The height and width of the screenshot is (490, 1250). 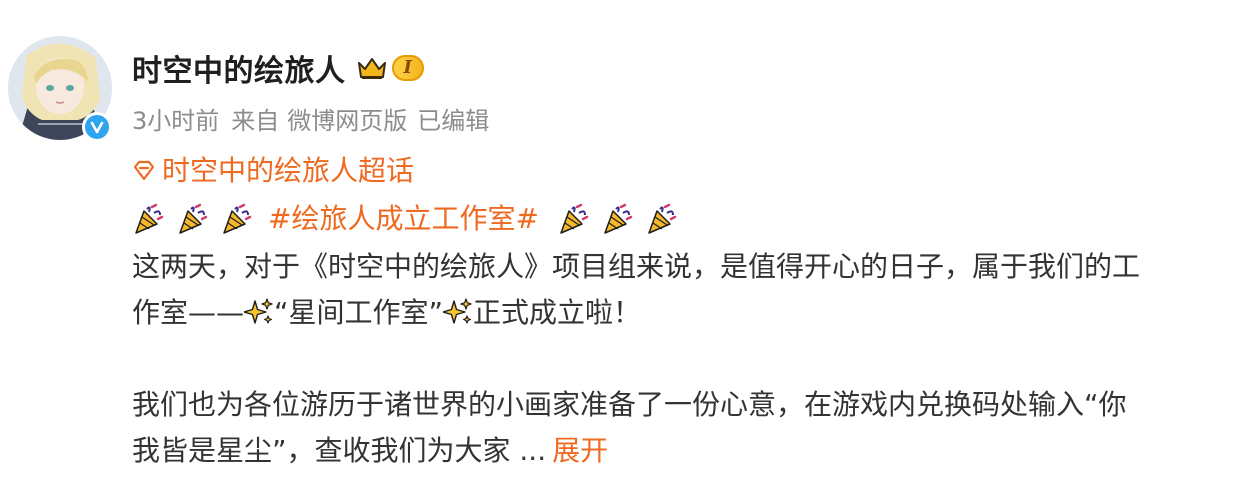 I want to click on post-time: 3小时前, so click(x=175, y=118).